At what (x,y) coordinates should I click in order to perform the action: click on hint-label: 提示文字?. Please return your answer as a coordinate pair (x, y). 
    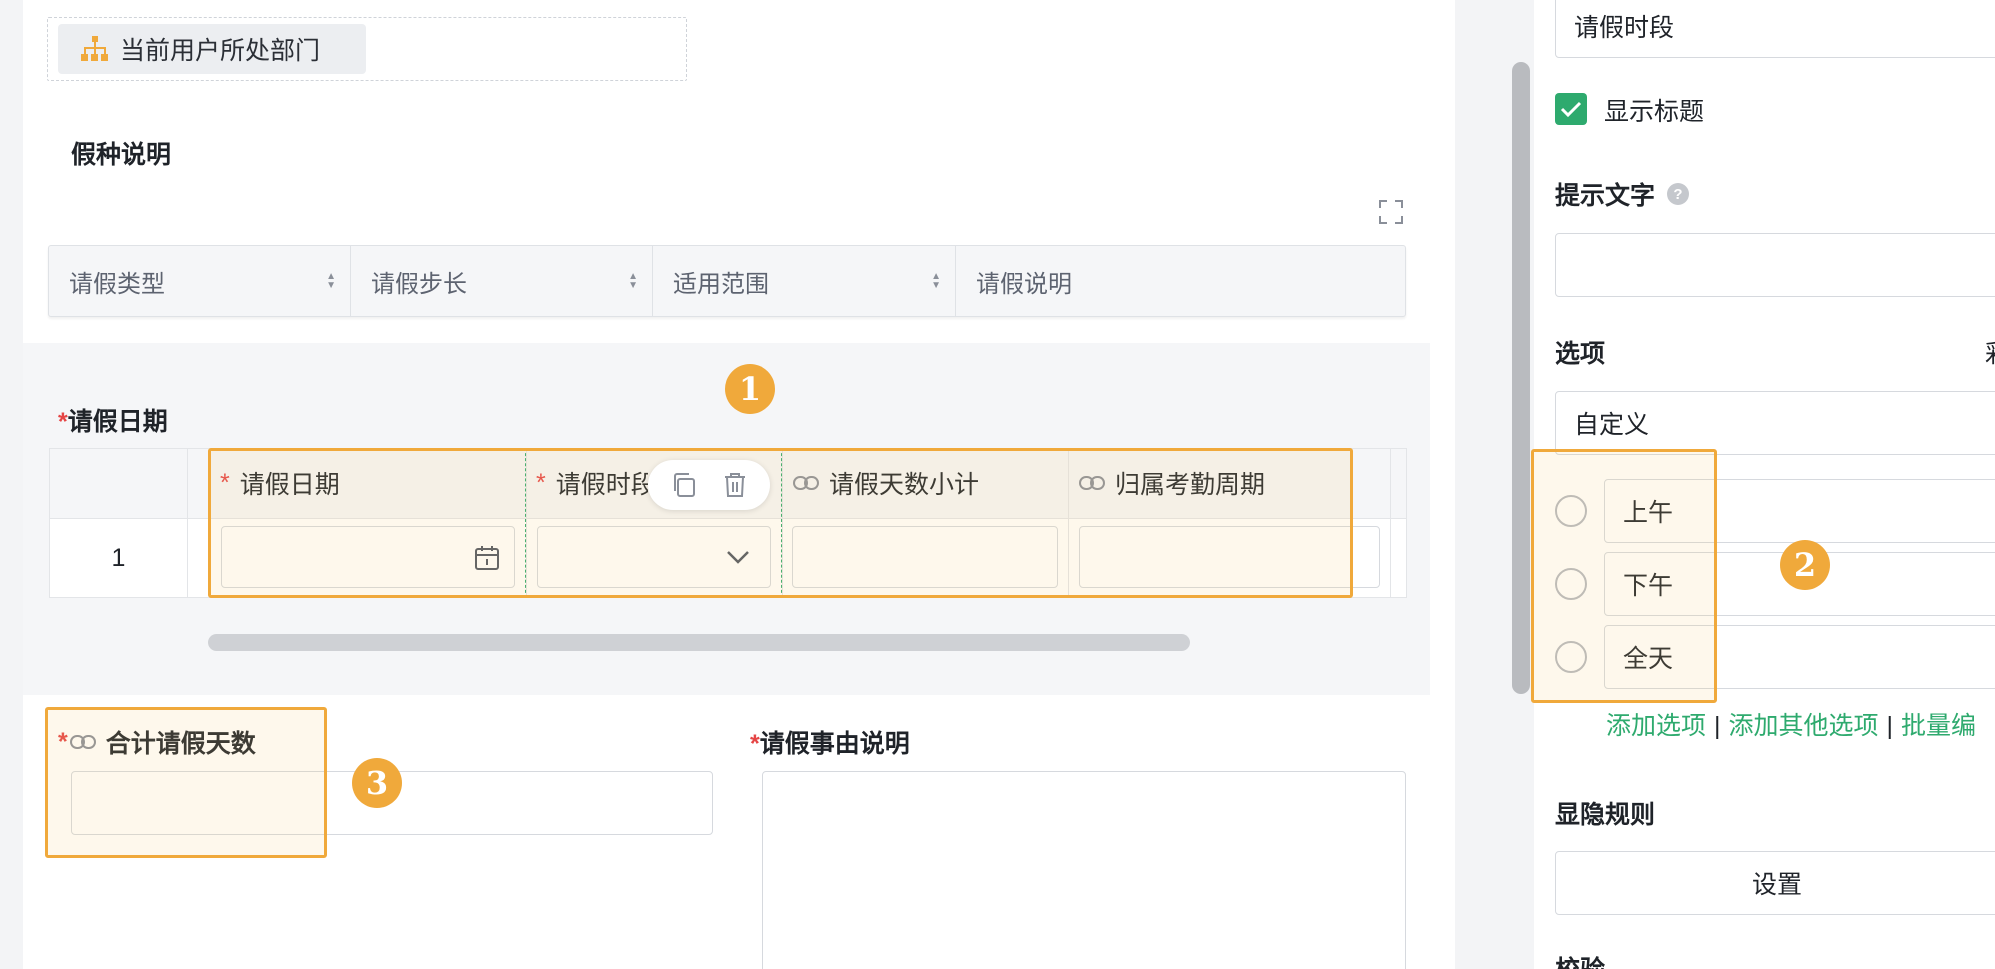
    Looking at the image, I should click on (1622, 194).